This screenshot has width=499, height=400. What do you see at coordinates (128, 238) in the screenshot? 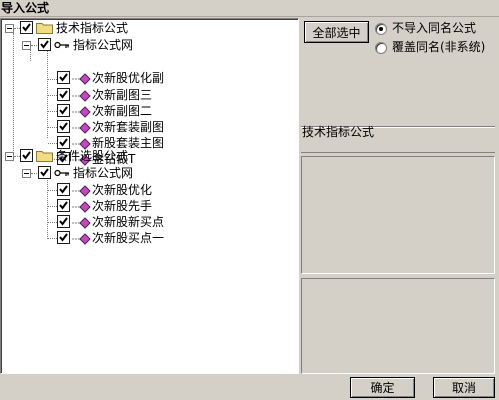
I see `tree-label: 次新股买点一` at bounding box center [128, 238].